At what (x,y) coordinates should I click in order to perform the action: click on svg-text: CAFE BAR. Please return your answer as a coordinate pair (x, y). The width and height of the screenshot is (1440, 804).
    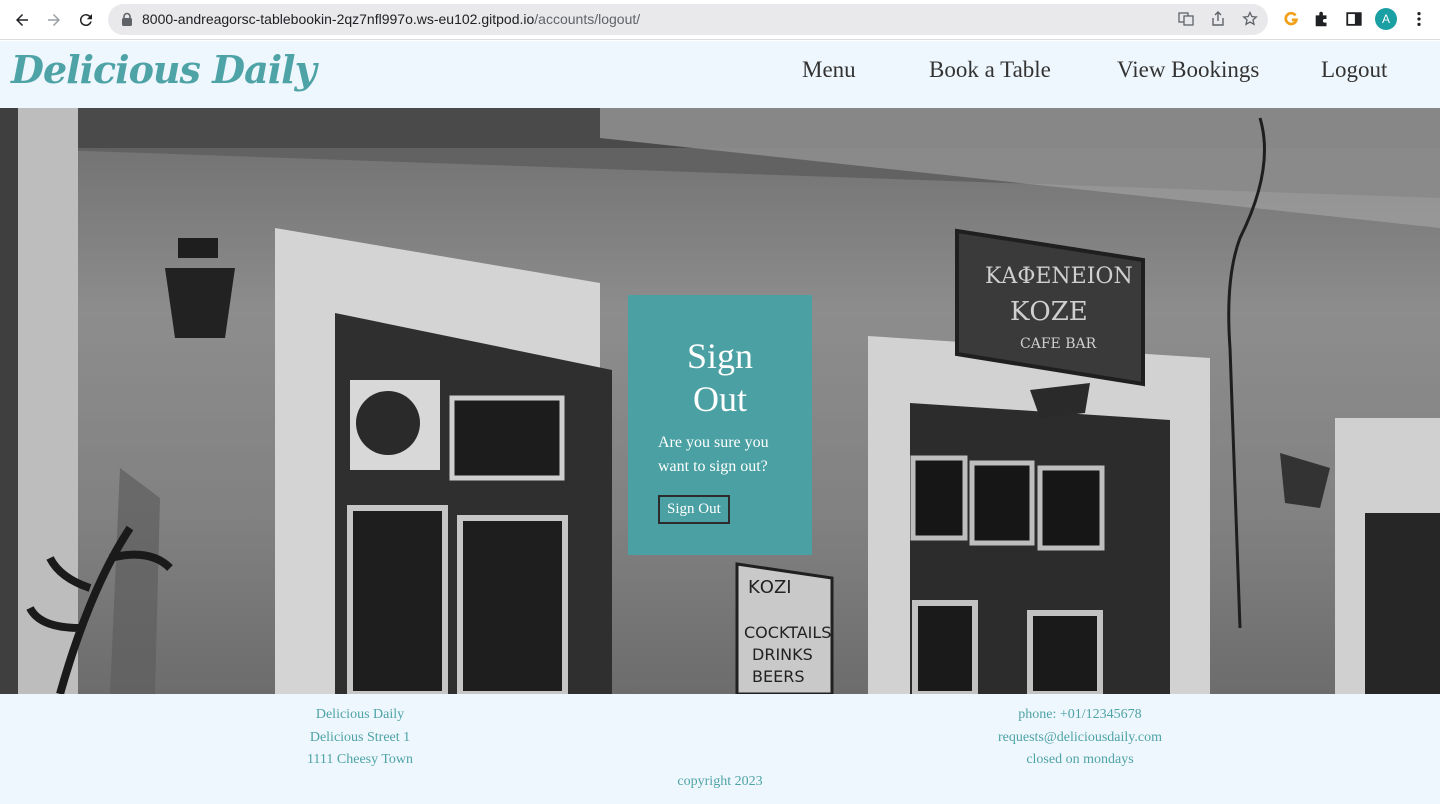
    Looking at the image, I should click on (1058, 344).